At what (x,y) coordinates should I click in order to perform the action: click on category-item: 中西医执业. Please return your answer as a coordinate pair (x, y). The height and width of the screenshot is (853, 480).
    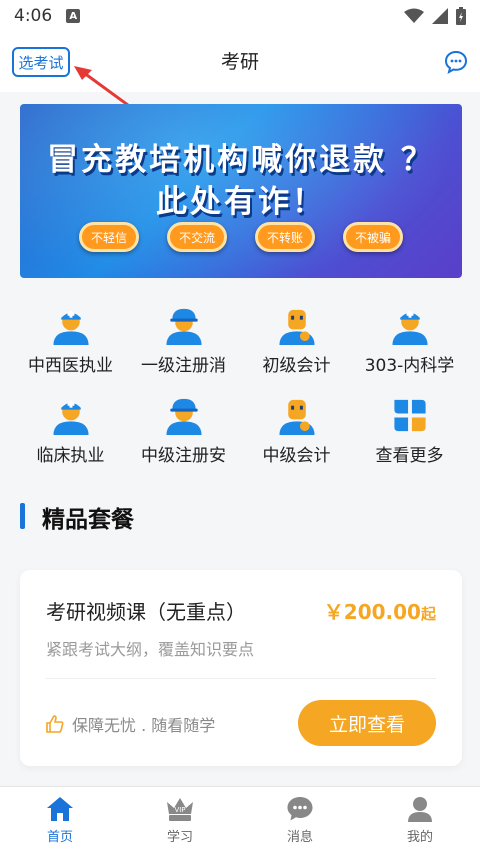
    Looking at the image, I should click on (70, 341).